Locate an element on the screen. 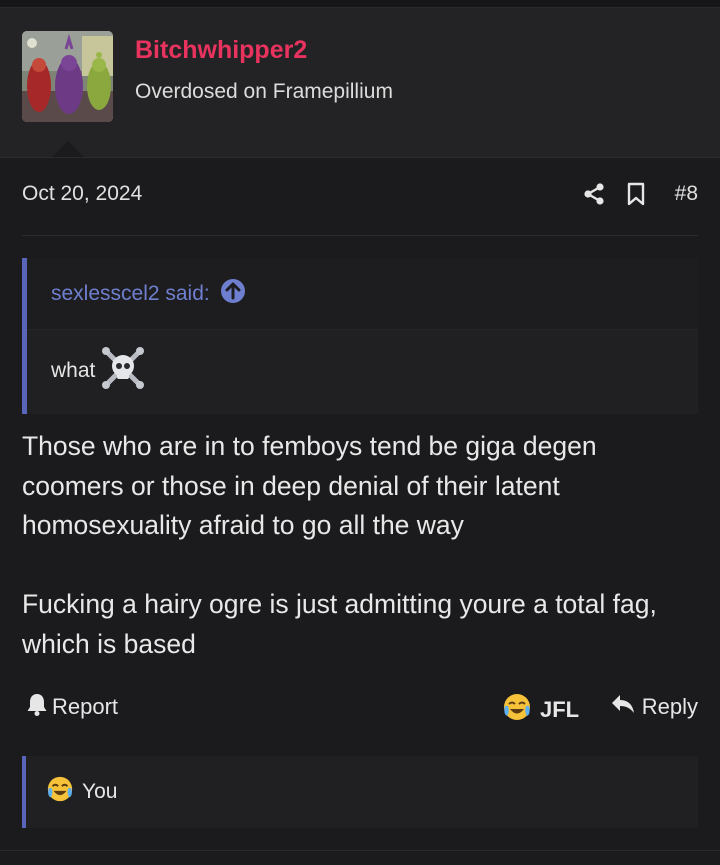  quote-text: what is located at coordinates (73, 370).